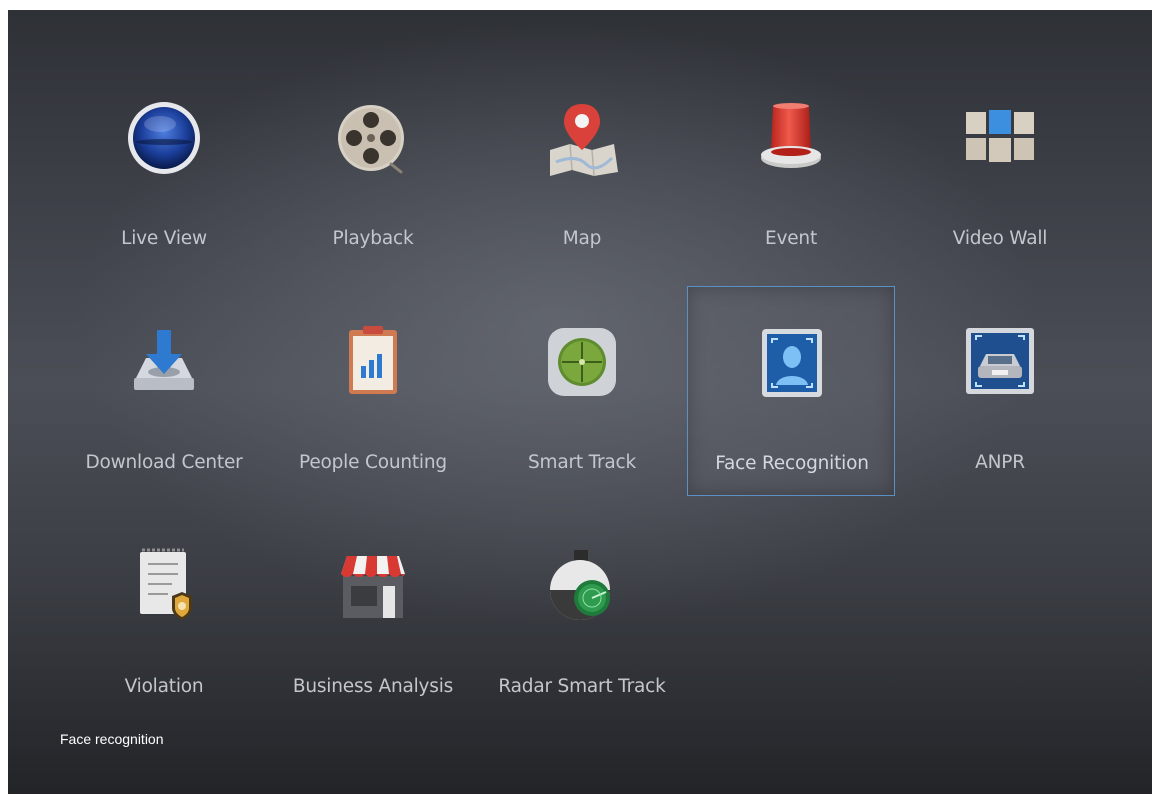 The image size is (1158, 798). I want to click on face-scan-icon, so click(792, 363).